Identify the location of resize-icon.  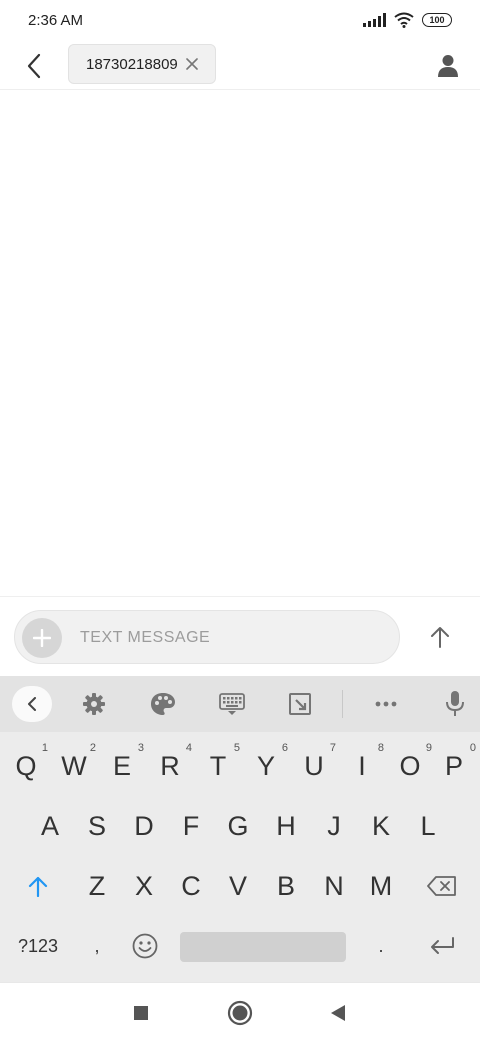
(300, 704).